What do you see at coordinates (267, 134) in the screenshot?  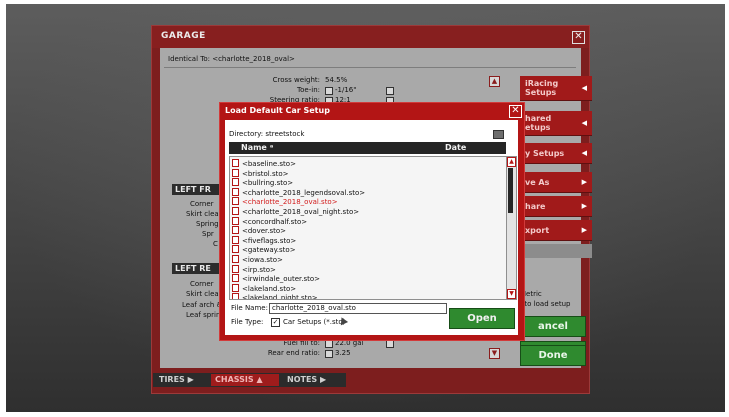 I see `directory-label: Directory: streetstock` at bounding box center [267, 134].